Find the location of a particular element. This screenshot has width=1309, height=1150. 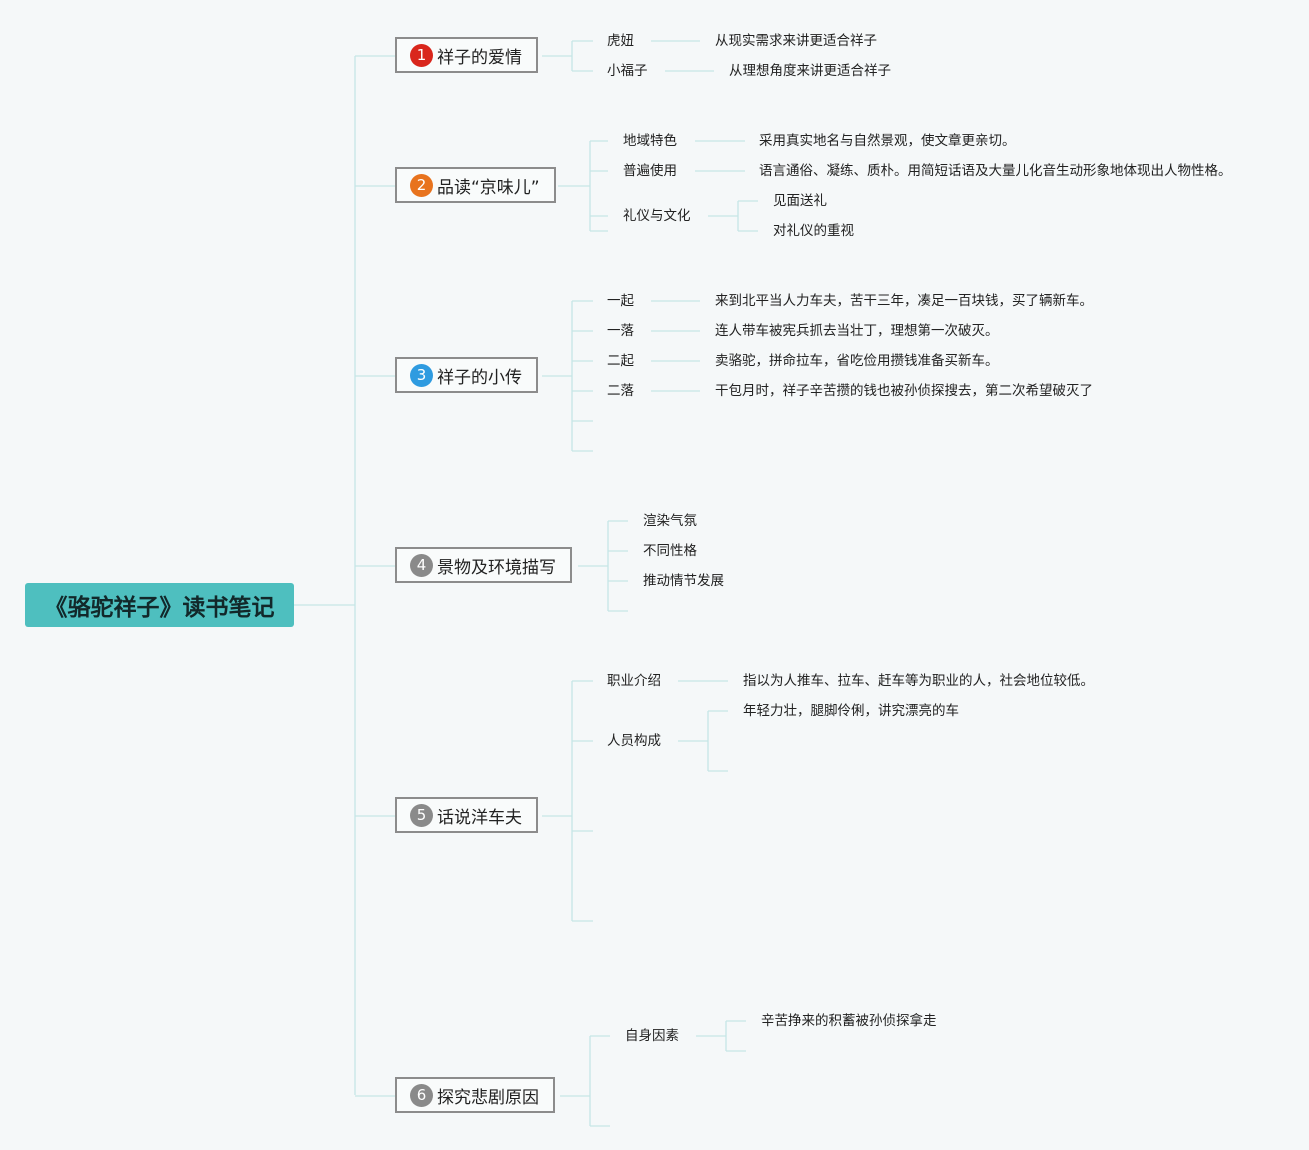

branch-rickshaw-puller: 5 话说洋车夫 is located at coordinates (466, 815).